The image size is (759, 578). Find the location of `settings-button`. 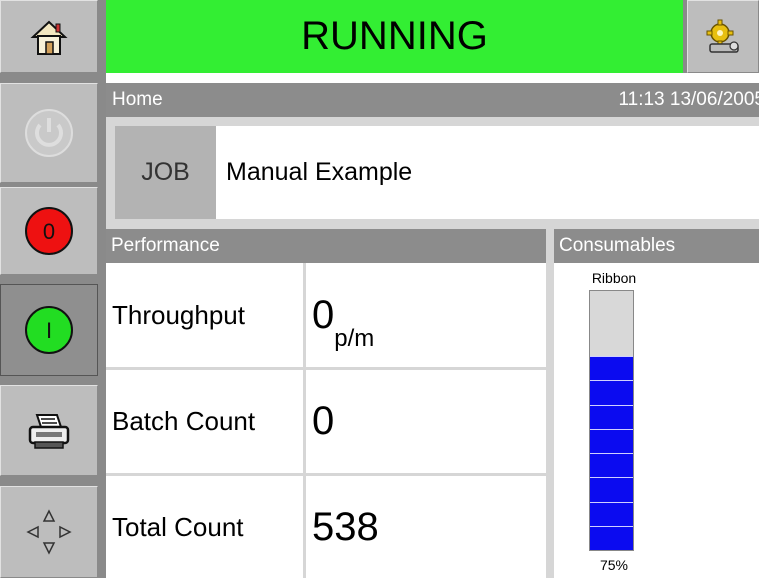

settings-button is located at coordinates (723, 36).